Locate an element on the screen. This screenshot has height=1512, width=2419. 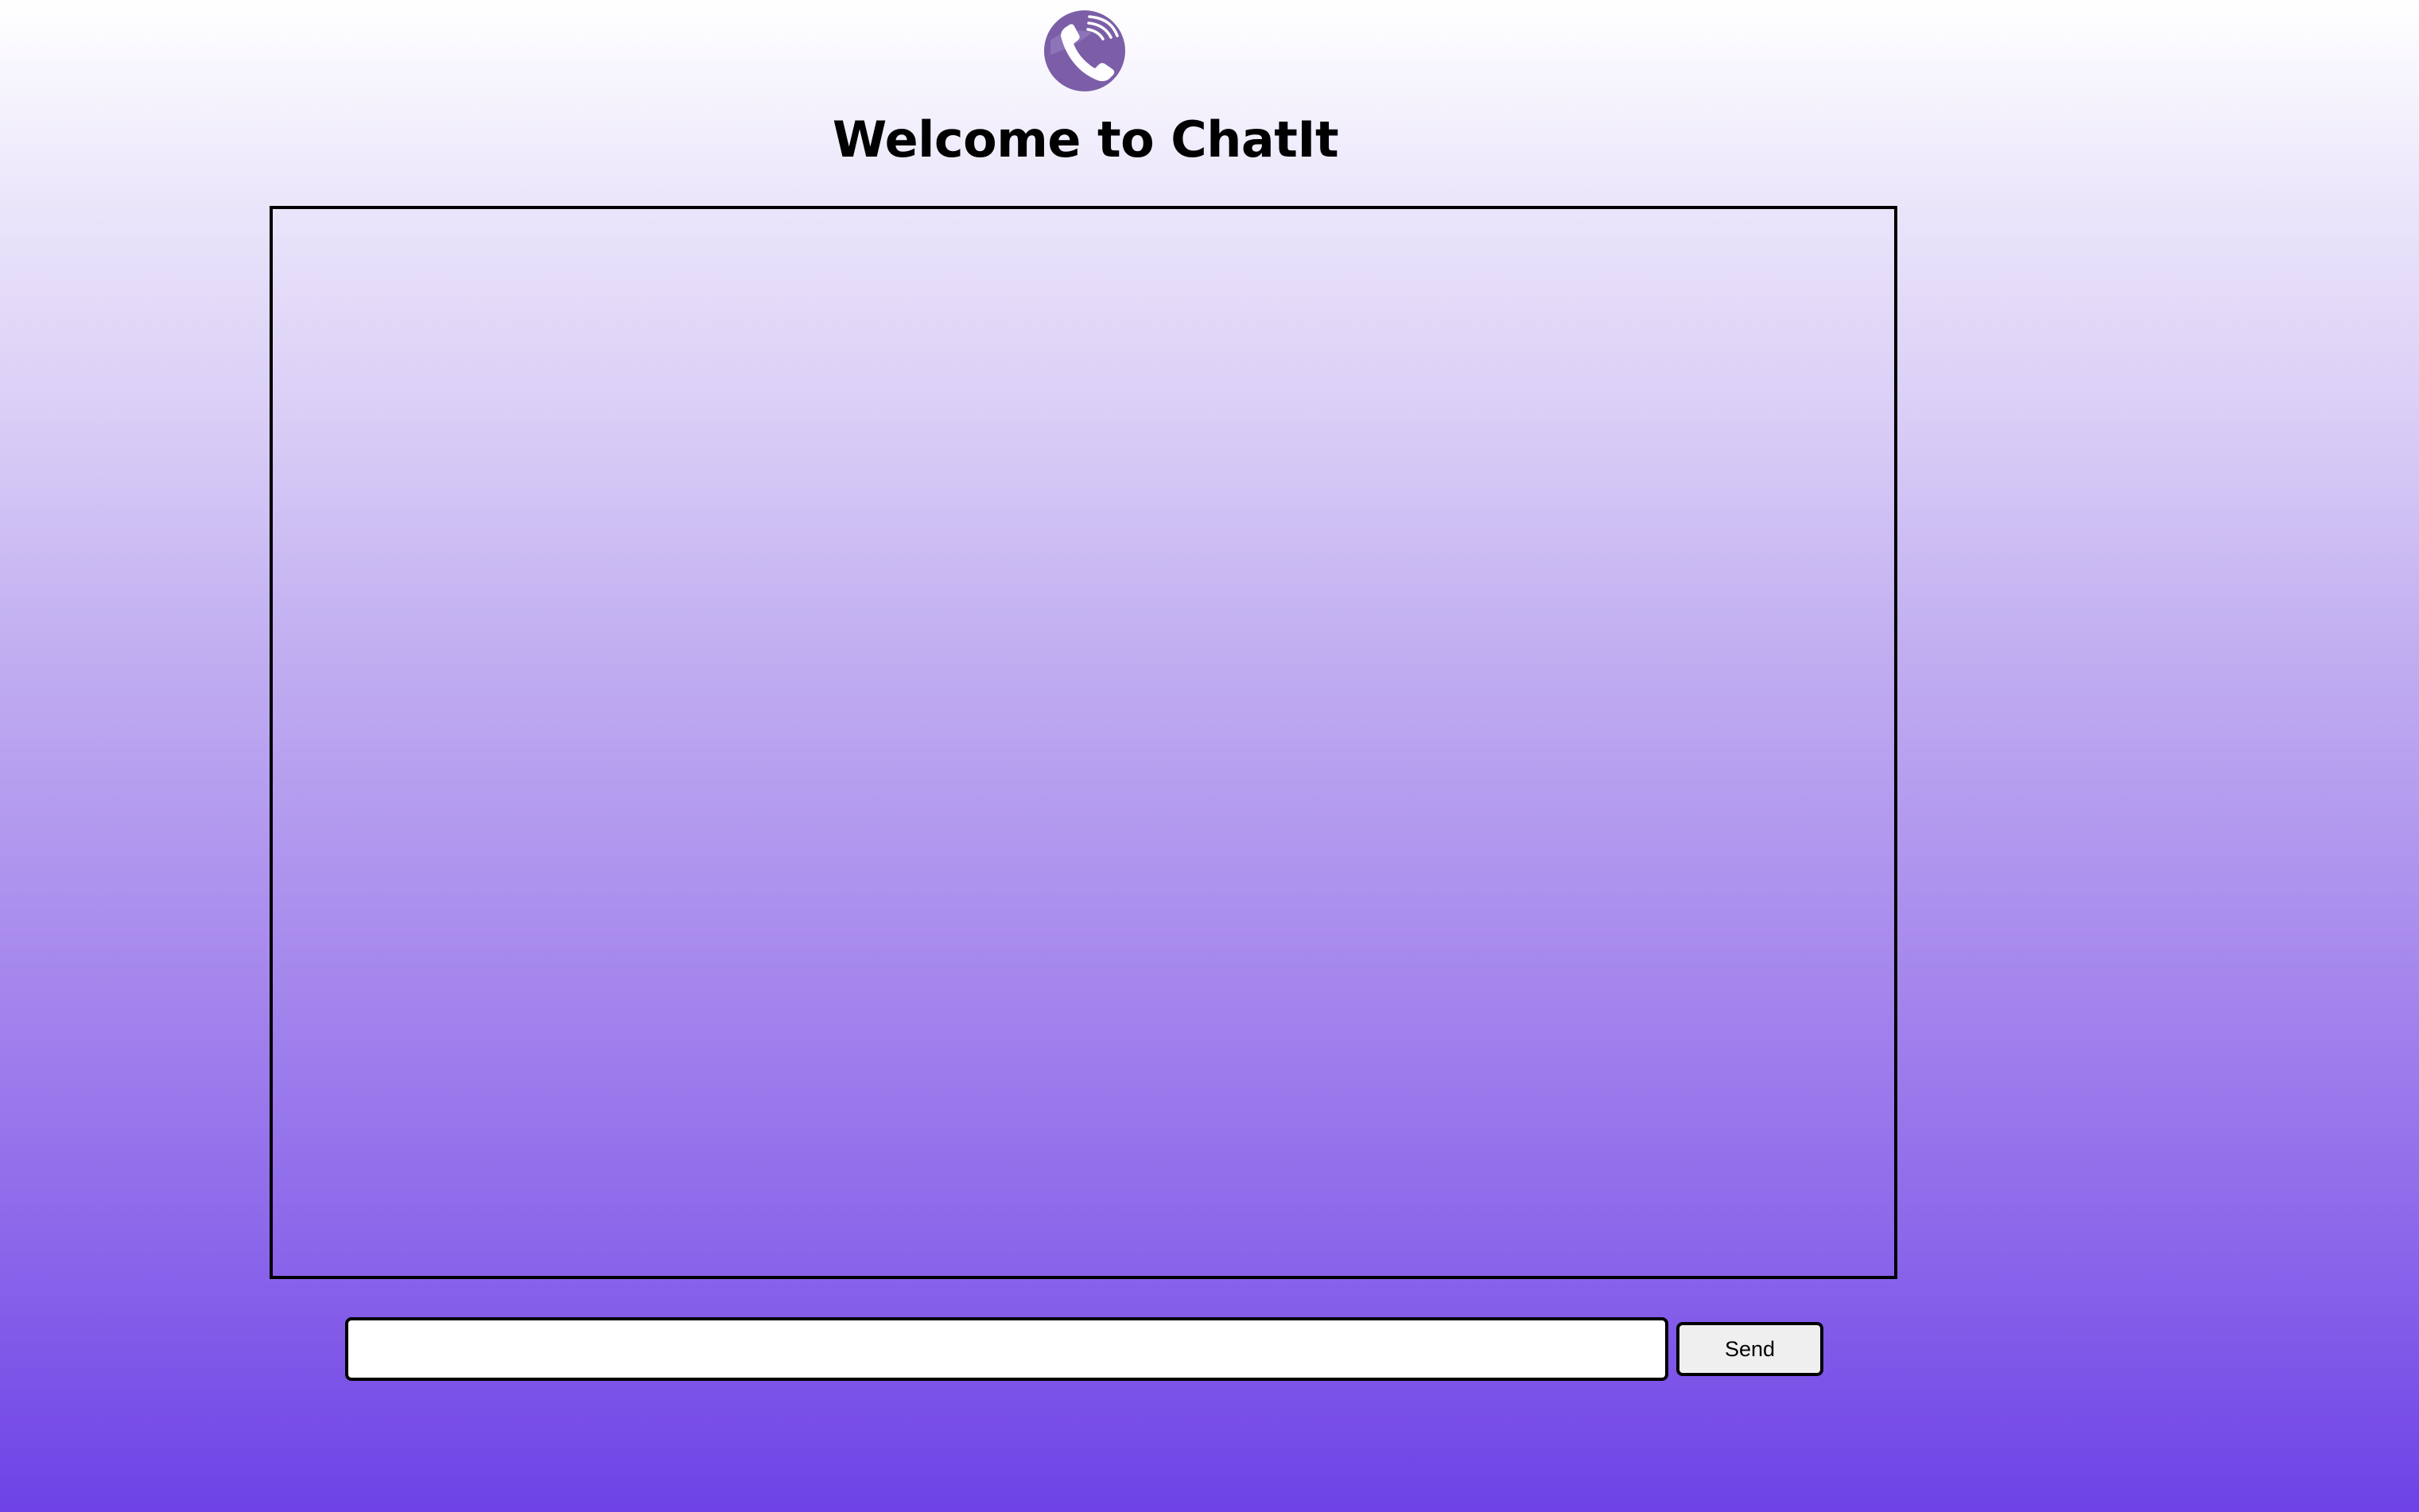
page-title: Welcome to ChatIt is located at coordinates (1085, 139).